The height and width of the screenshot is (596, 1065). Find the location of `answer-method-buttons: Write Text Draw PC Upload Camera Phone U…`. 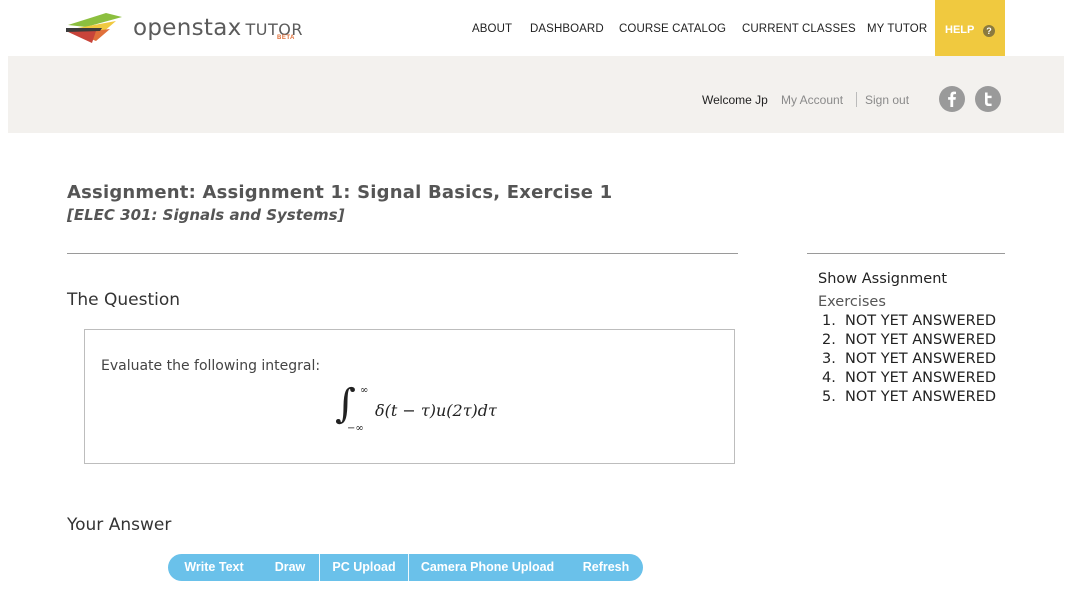

answer-method-buttons: Write Text Draw PC Upload Camera Phone U… is located at coordinates (405, 567).